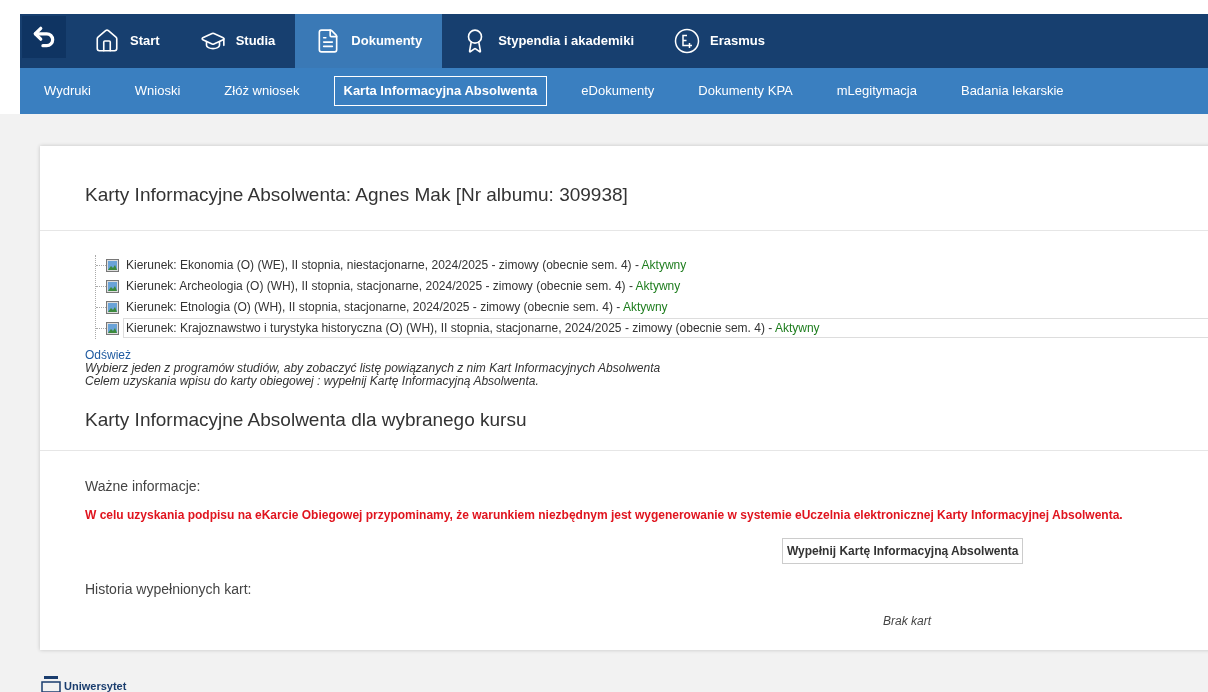 The width and height of the screenshot is (1208, 692). I want to click on nav-tab: Dokumenty, so click(369, 41).